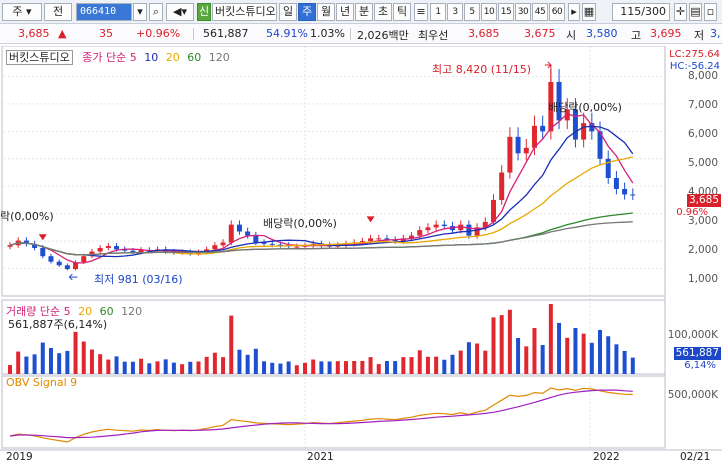 The image size is (722, 467). I want to click on ma20-label: 20, so click(172, 57).